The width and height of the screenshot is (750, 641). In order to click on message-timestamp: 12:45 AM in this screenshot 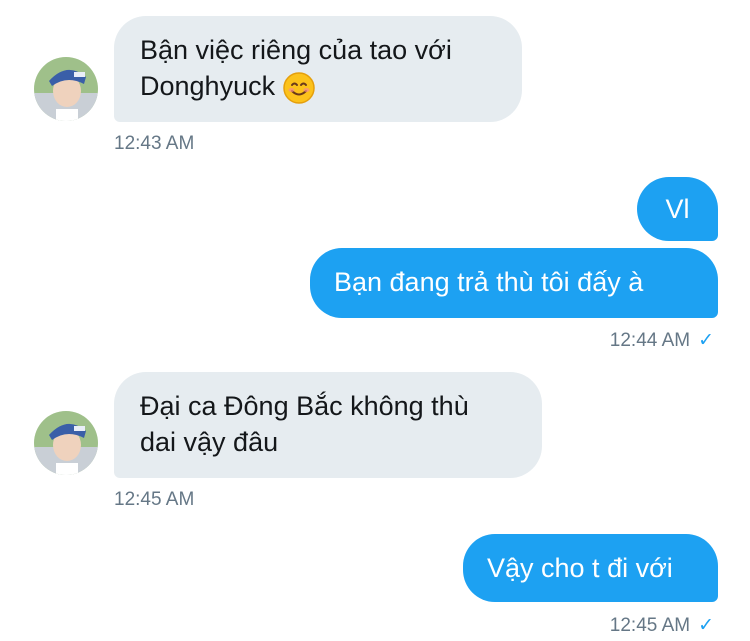, I will do `click(154, 499)`.